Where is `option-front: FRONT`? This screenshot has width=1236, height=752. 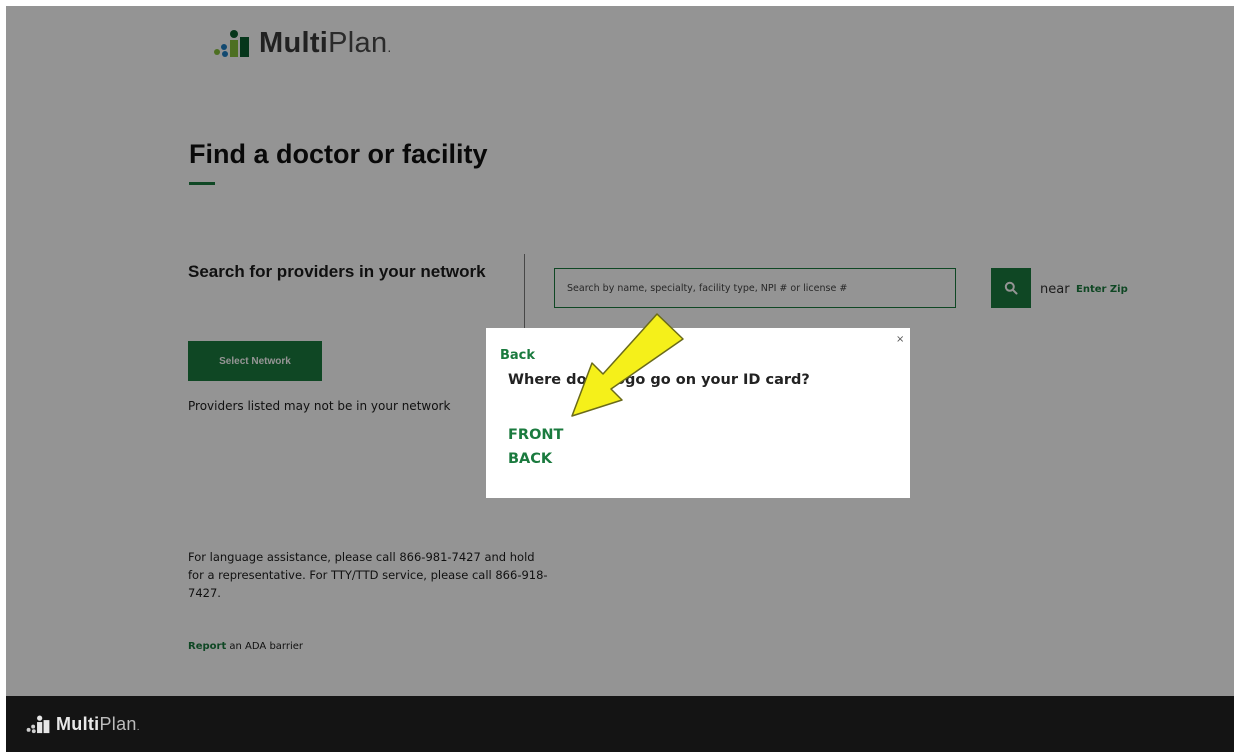 option-front: FRONT is located at coordinates (535, 435).